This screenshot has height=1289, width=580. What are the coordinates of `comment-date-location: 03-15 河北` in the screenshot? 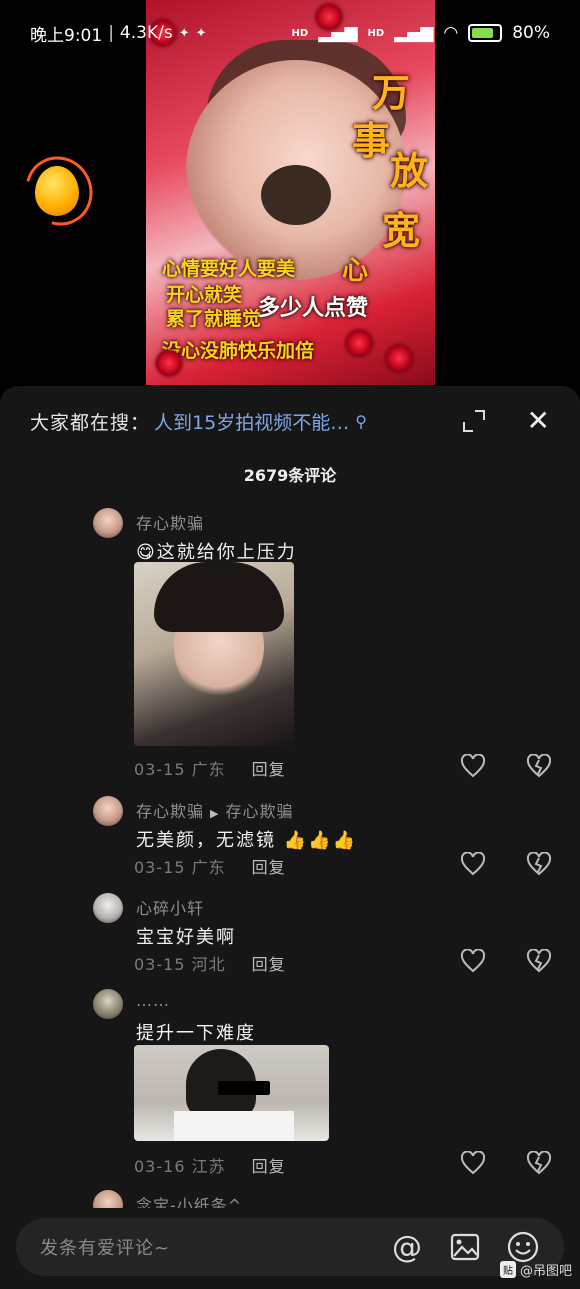 It's located at (180, 963).